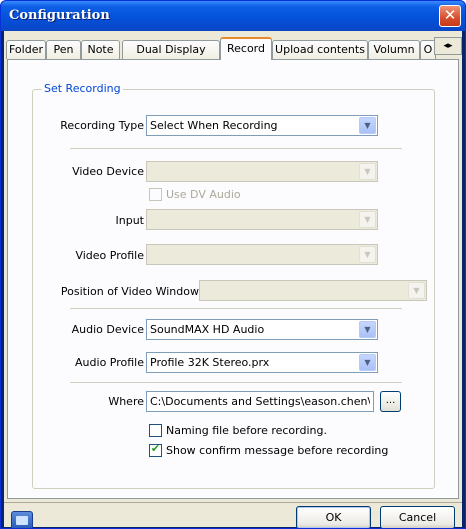  Describe the element at coordinates (102, 125) in the screenshot. I see `recording-type-label: Recording Type` at that location.